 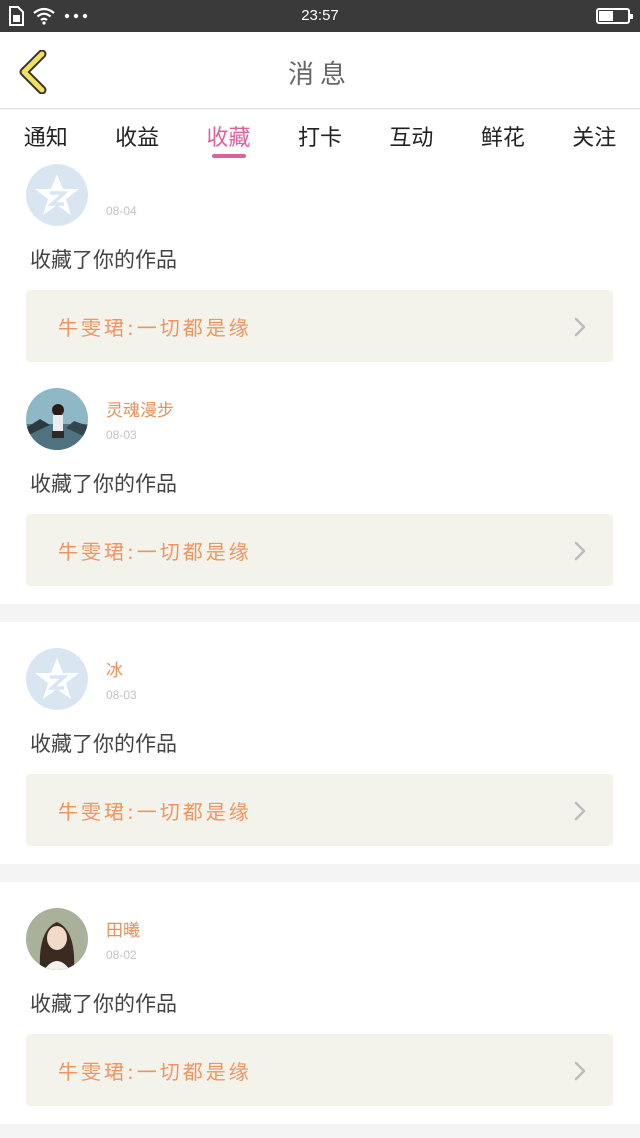 What do you see at coordinates (319, 138) in the screenshot?
I see `tab-label: 打卡` at bounding box center [319, 138].